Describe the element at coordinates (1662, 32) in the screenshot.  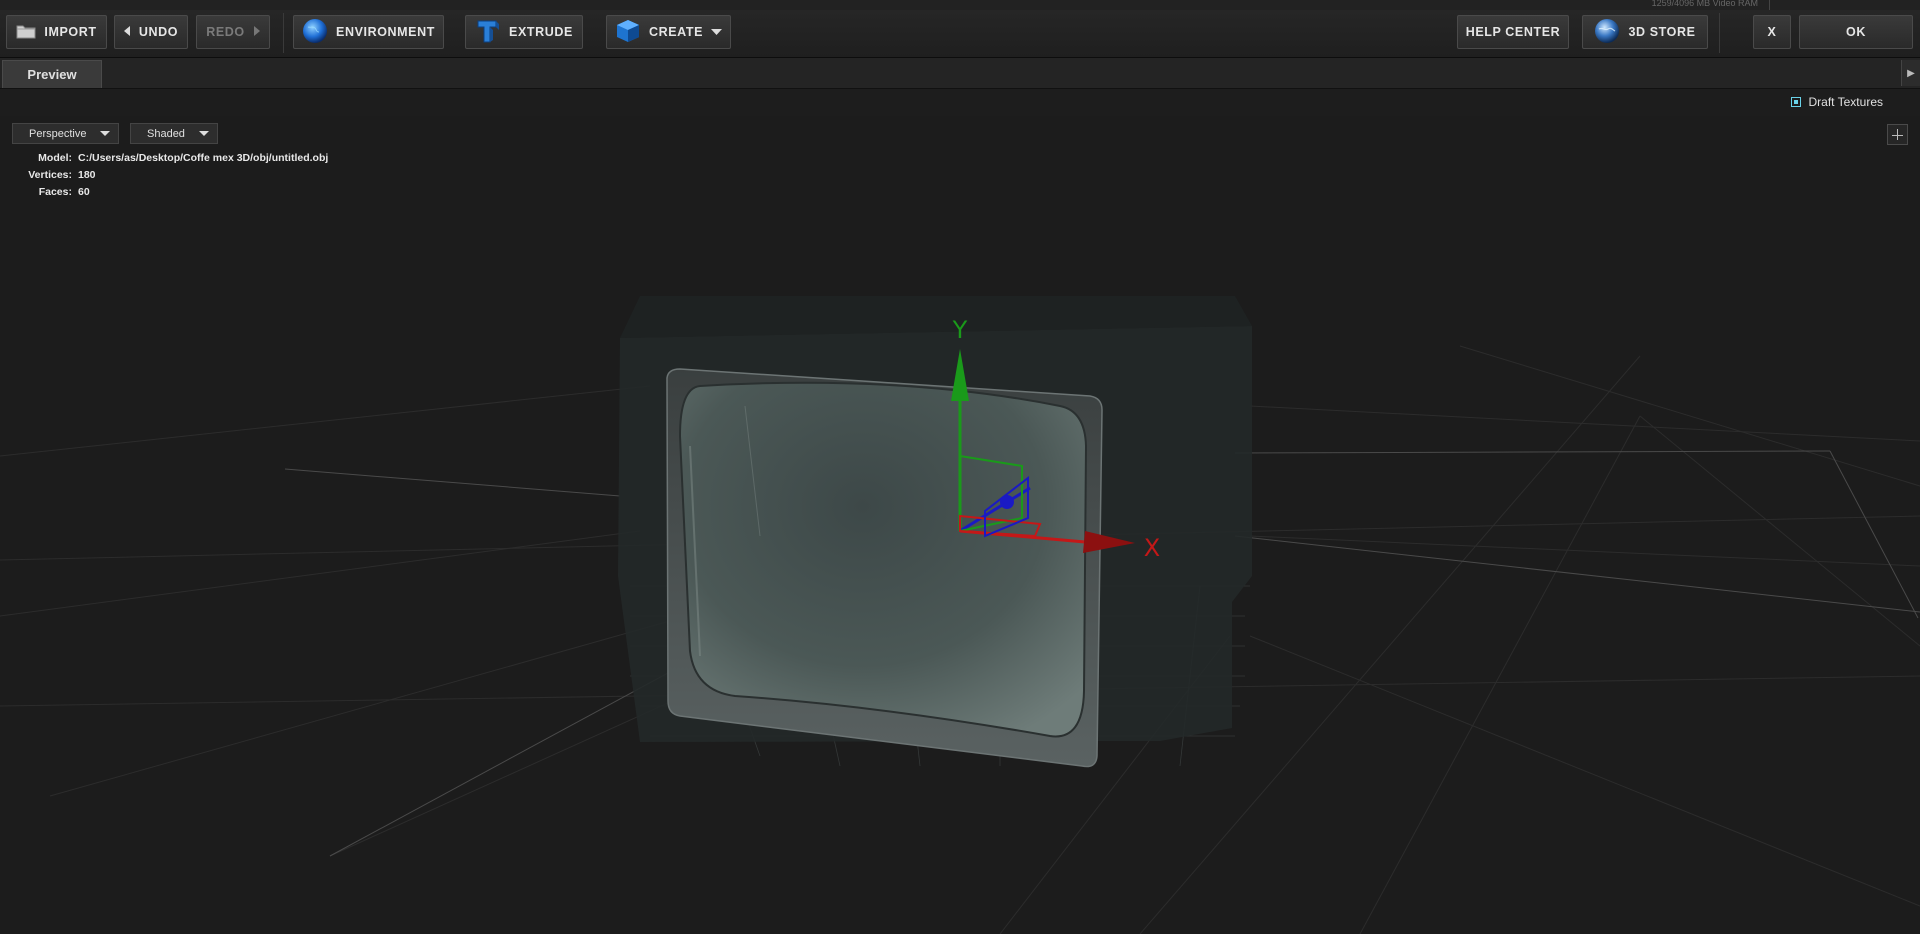
I see `3d-store-label: 3D STORE` at that location.